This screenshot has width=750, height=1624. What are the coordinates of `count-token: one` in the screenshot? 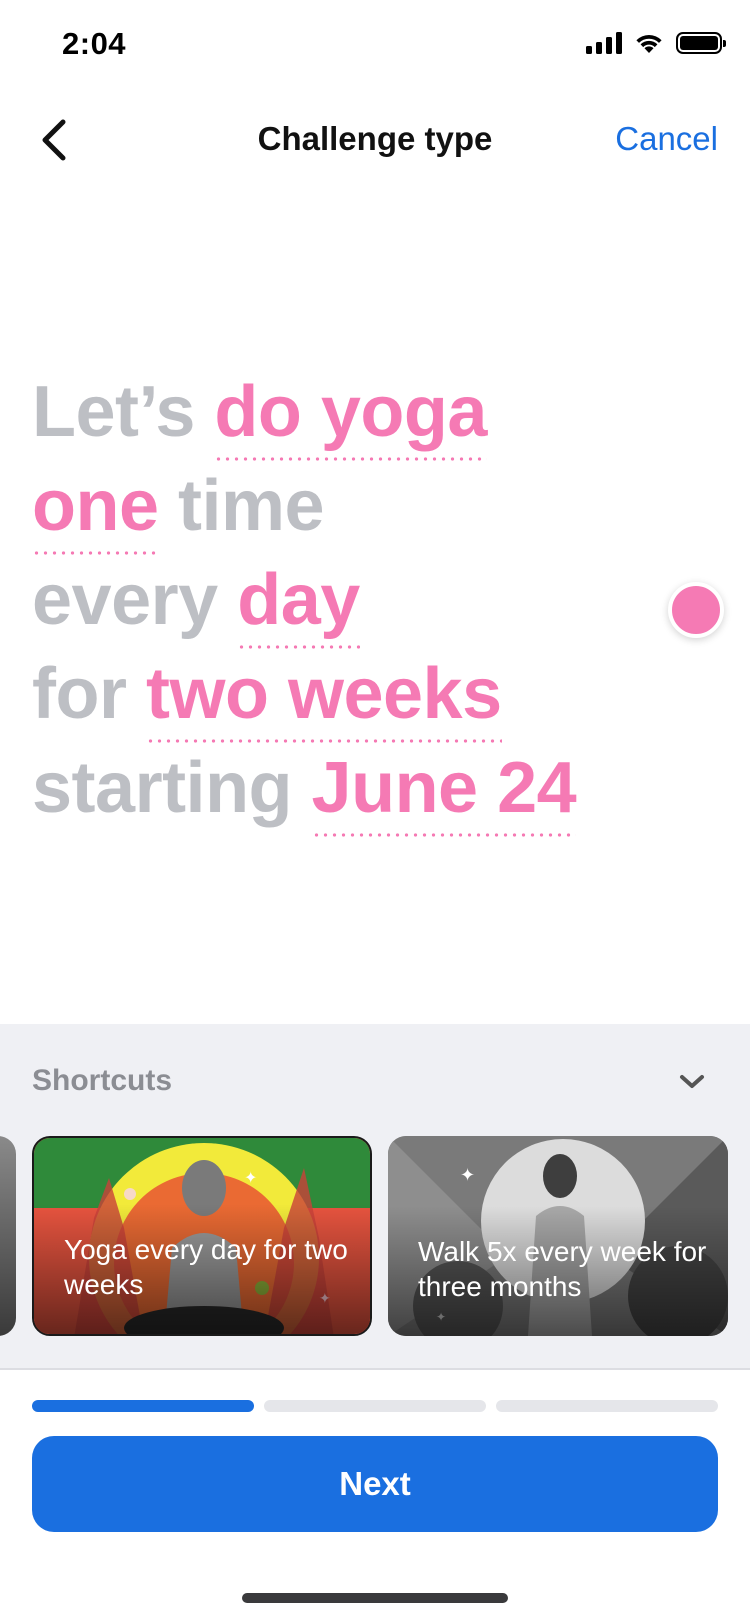 It's located at (95, 511).